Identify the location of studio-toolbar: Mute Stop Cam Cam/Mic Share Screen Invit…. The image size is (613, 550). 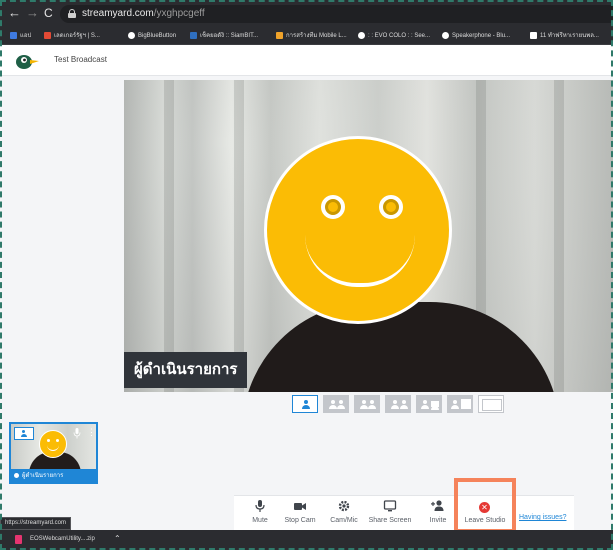
(404, 513).